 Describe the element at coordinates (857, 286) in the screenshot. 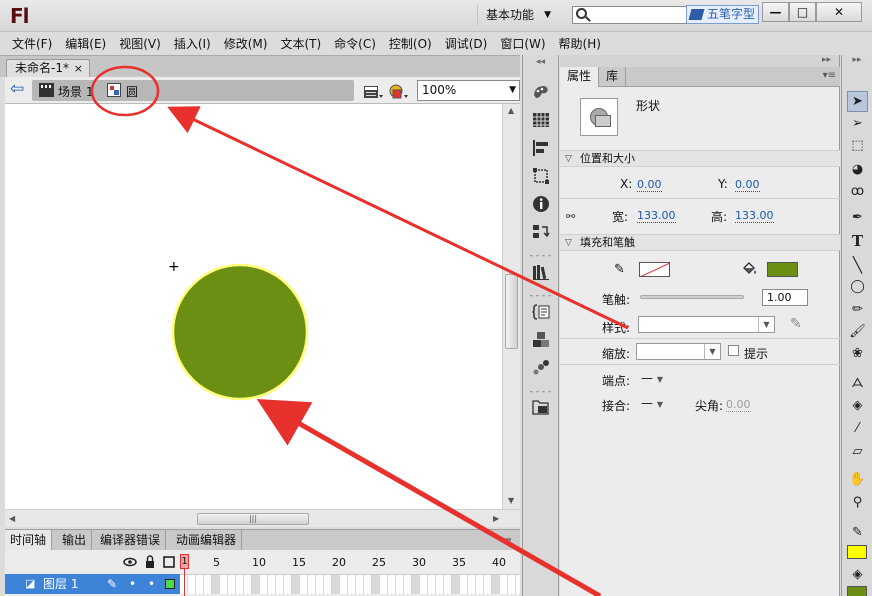

I see `oval-tool-icon: ◯` at that location.